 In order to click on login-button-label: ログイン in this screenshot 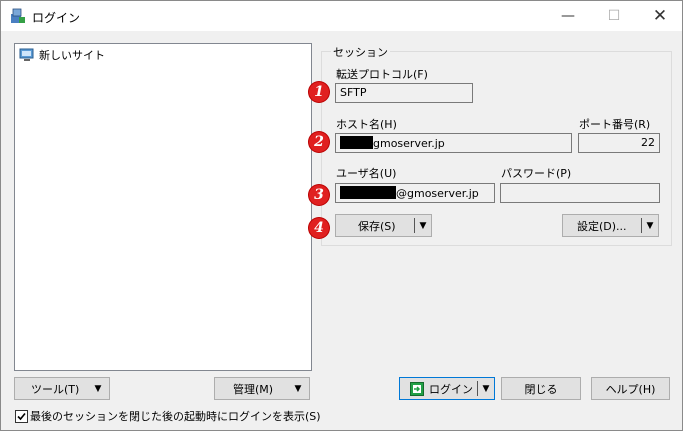, I will do `click(451, 389)`.